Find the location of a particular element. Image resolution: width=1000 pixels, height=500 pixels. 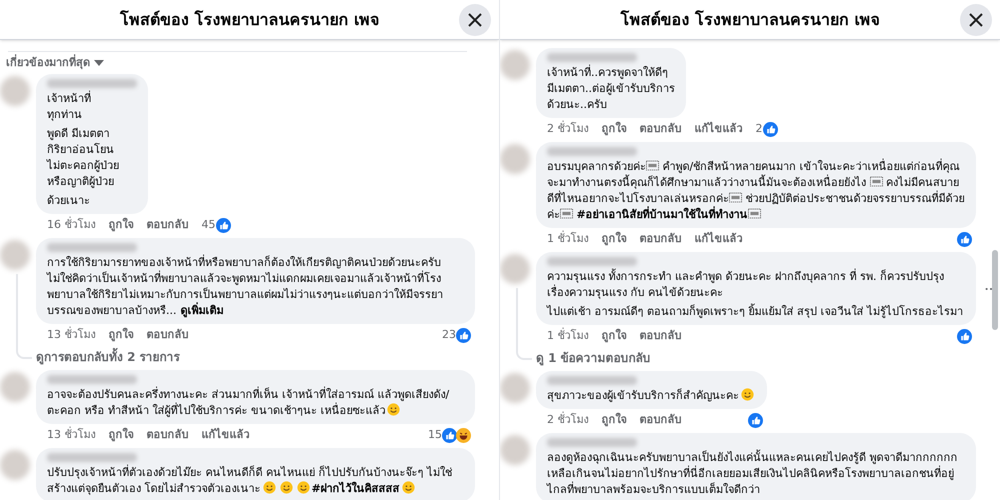

comment-text: ปรับปรุงเจ้าหน้าที่ตัวเองด้วยไม๊ยะ คนไหนดีก็ดี คนไหนแย่ ก็ไปปรับกันบ้างนะจ๊ะๆ ไม่ใช่สร้างแต่จุดยืนตัวเอง โดยไม่สำรวจตัวเองเนาะ #ฝากไว้ในคิสสสส is located at coordinates (250, 481).